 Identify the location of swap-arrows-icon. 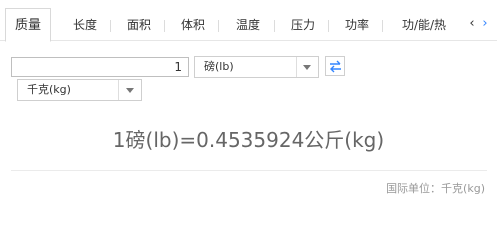
(335, 66).